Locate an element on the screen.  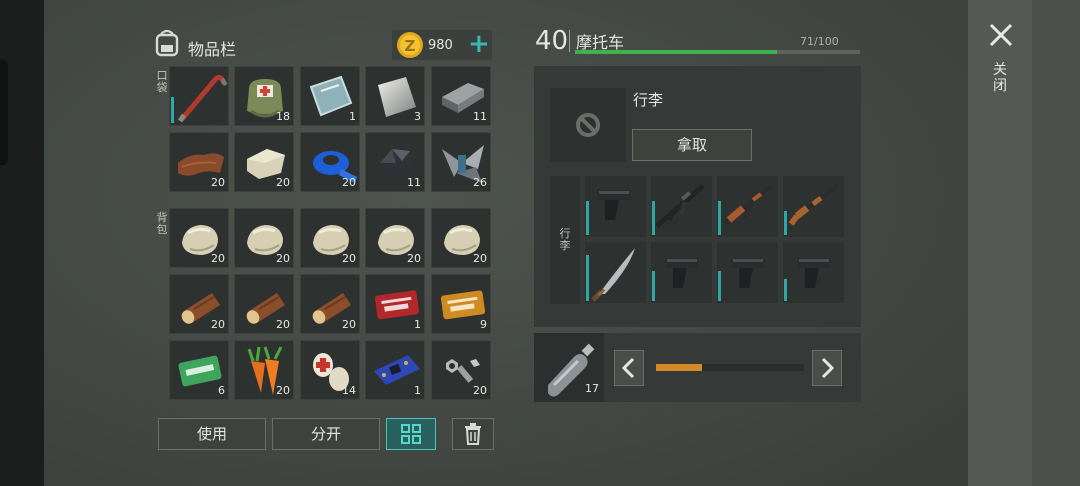
pocket-label: 口袋 is located at coordinates (162, 81).